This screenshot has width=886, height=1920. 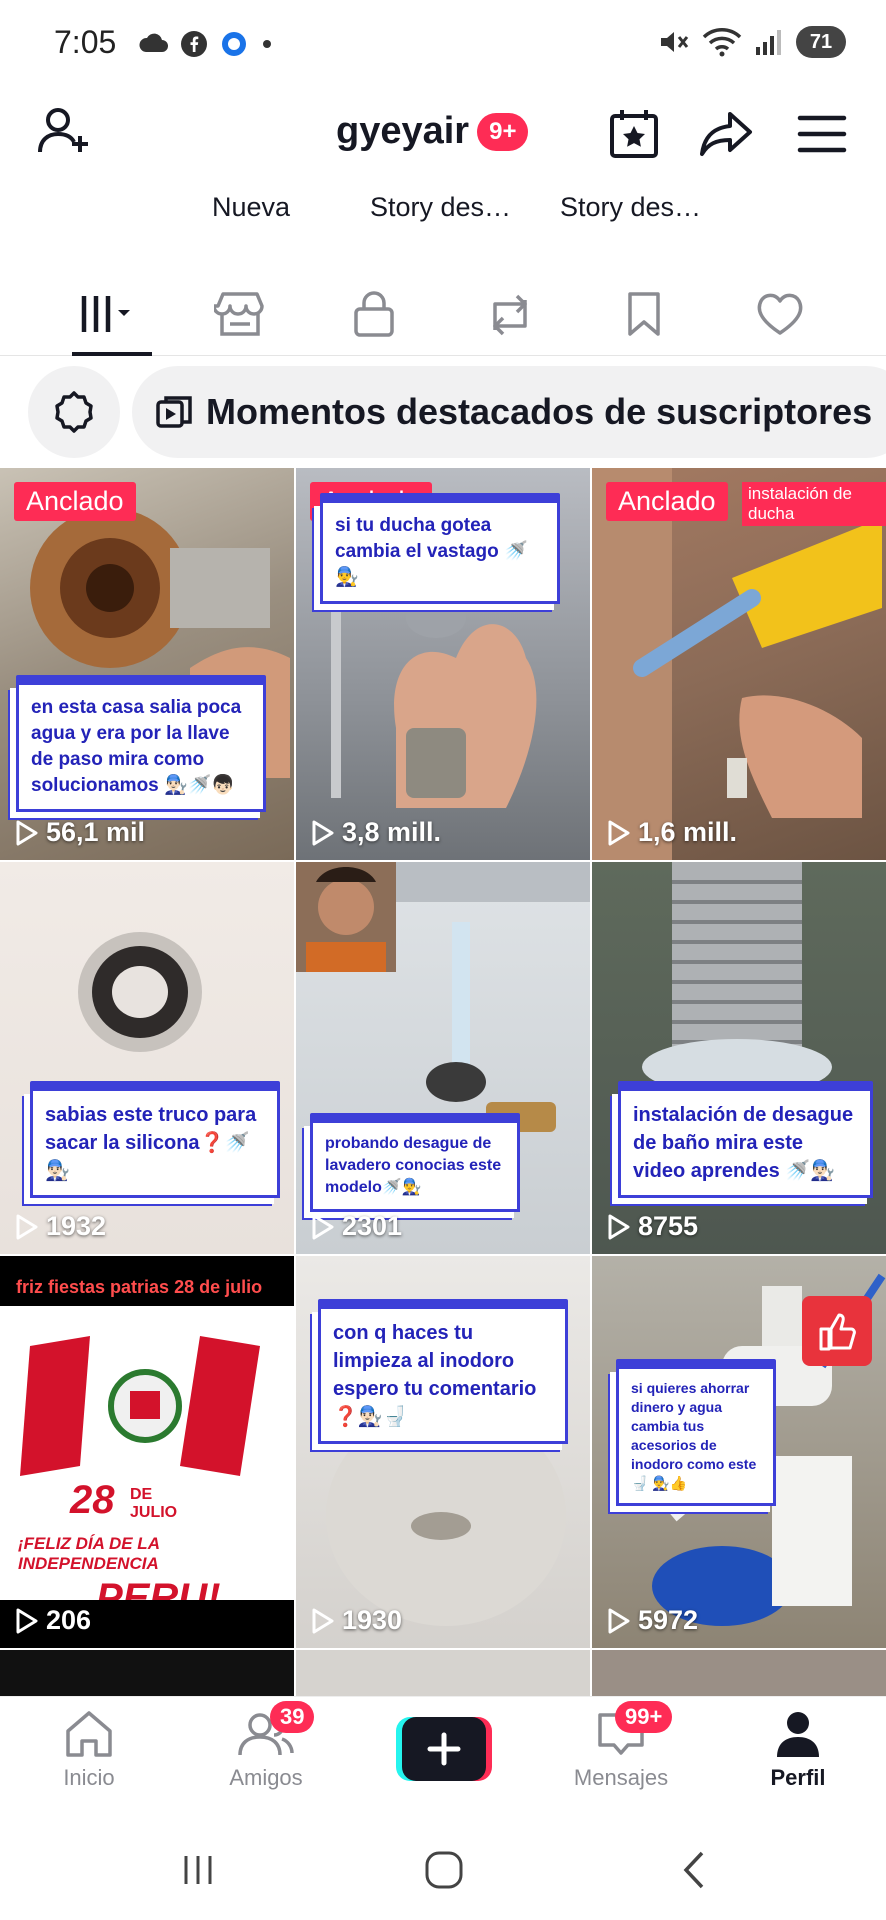 What do you see at coordinates (372, 1226) in the screenshot?
I see `view-count-value: 2301` at bounding box center [372, 1226].